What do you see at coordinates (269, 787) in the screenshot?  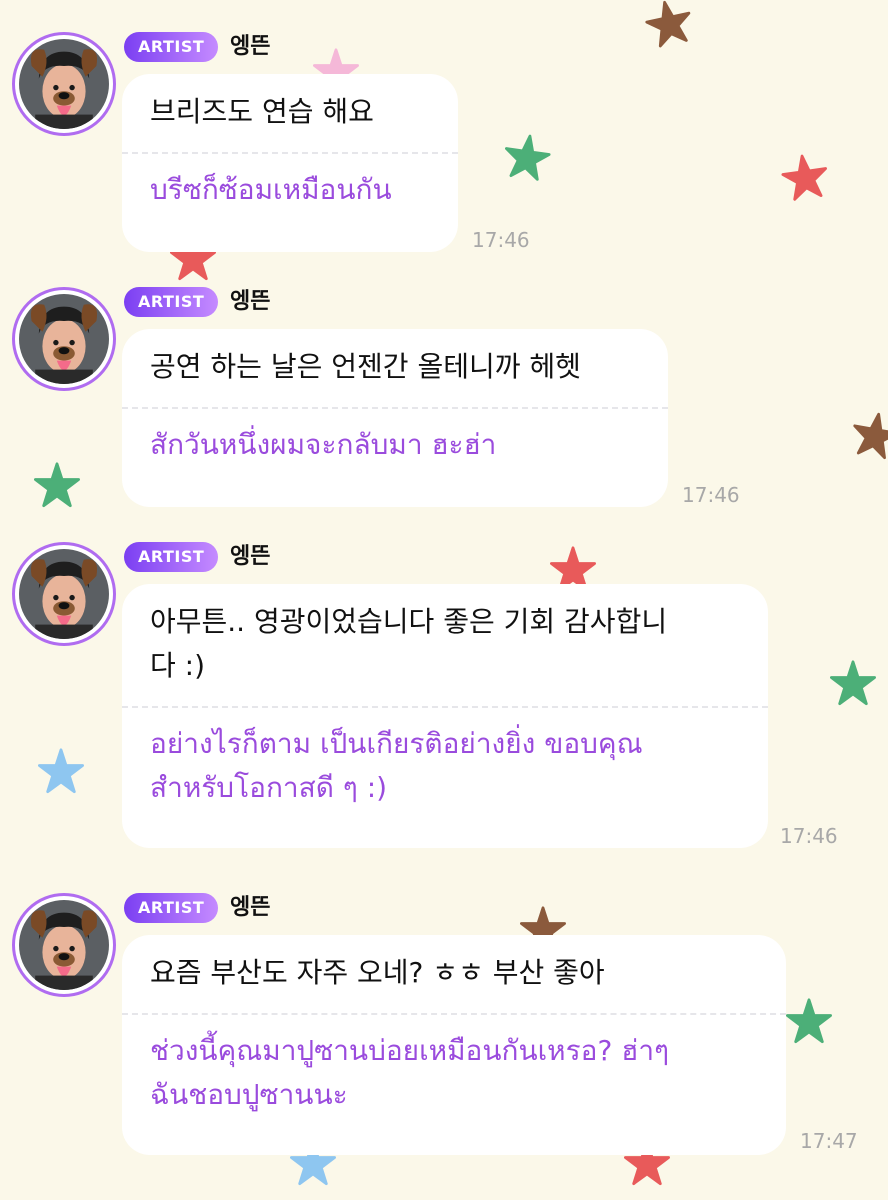 I see `translated-line: สำหรับโอกาสดี ๆ :)` at bounding box center [269, 787].